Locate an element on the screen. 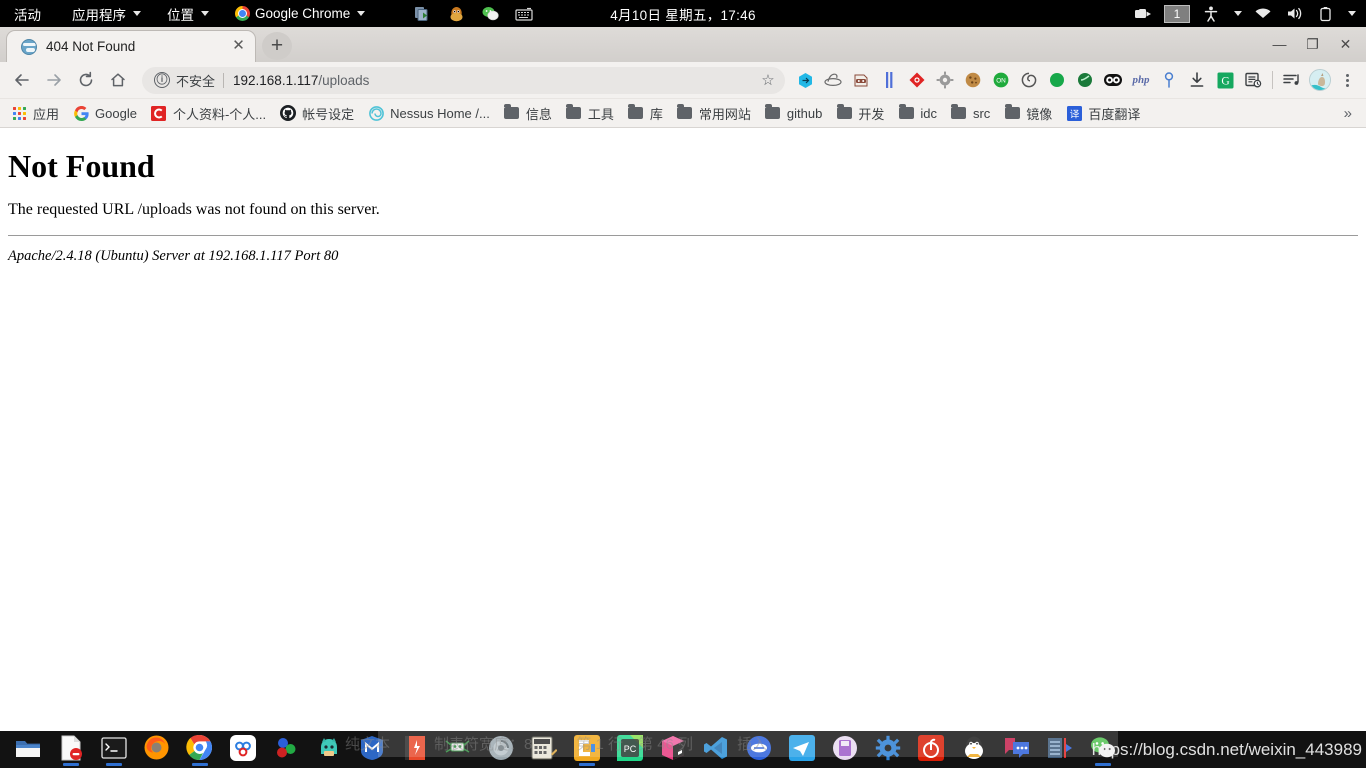  volume-icon is located at coordinates (1294, 14).